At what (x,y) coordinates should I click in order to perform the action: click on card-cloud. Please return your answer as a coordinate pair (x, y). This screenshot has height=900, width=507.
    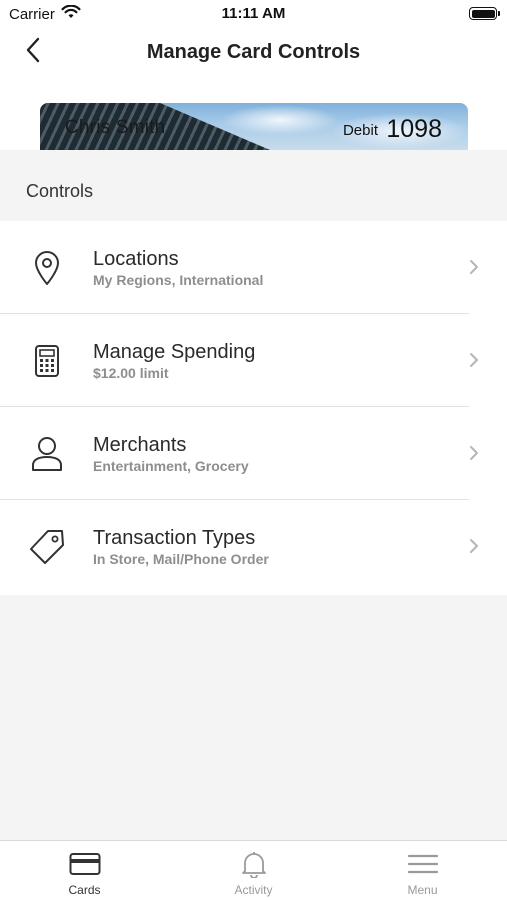
    Looking at the image, I should click on (280, 120).